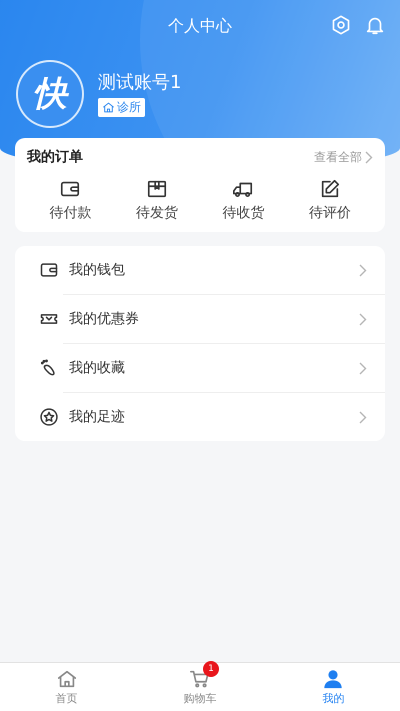 This screenshot has width=400, height=711. I want to click on cart-icon, so click(199, 679).